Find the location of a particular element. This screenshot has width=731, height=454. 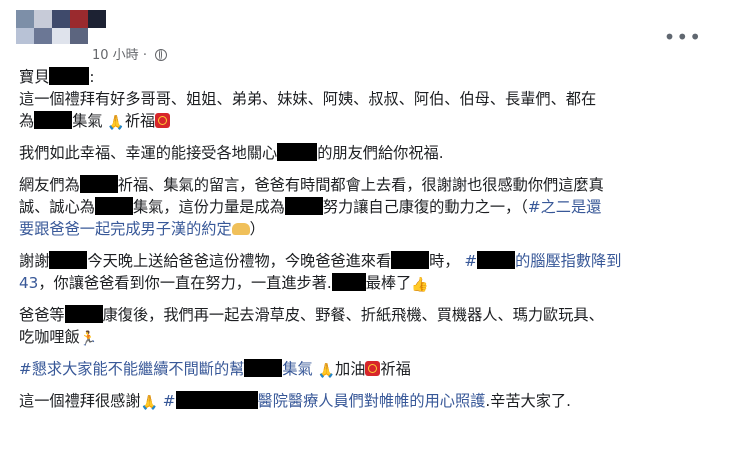

text: 集氣，這份力量是成為 is located at coordinates (208, 207).